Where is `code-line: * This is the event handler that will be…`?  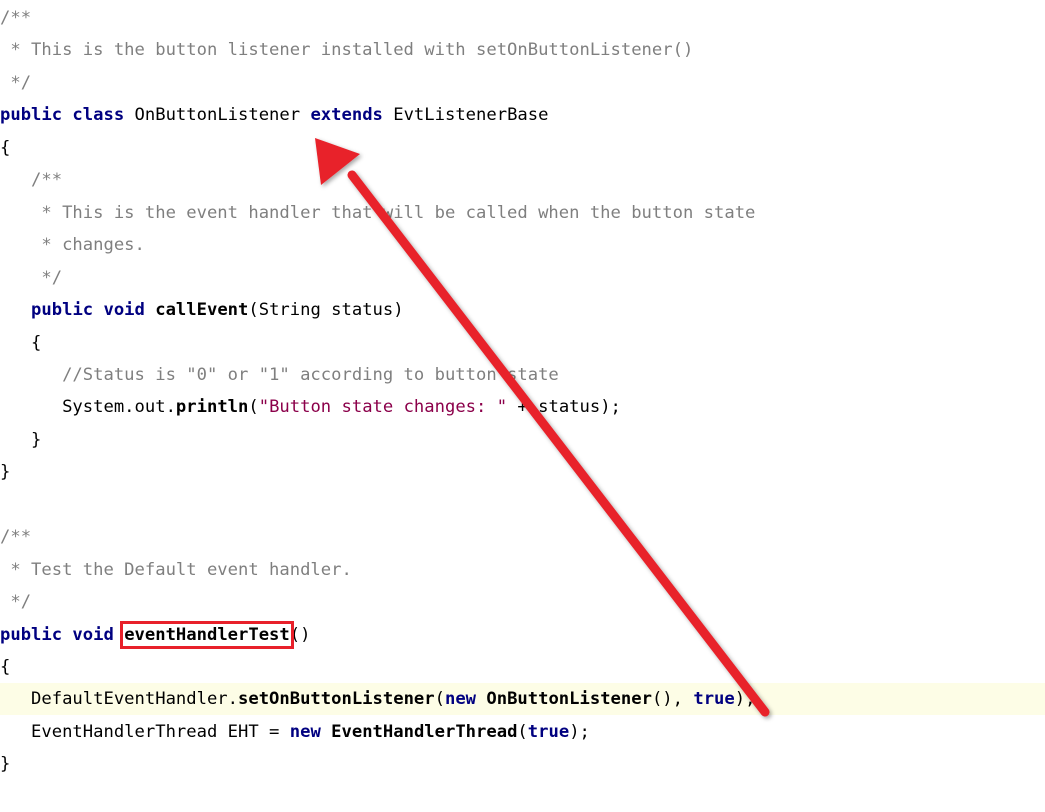 code-line: * This is the event handler that will be… is located at coordinates (522, 213).